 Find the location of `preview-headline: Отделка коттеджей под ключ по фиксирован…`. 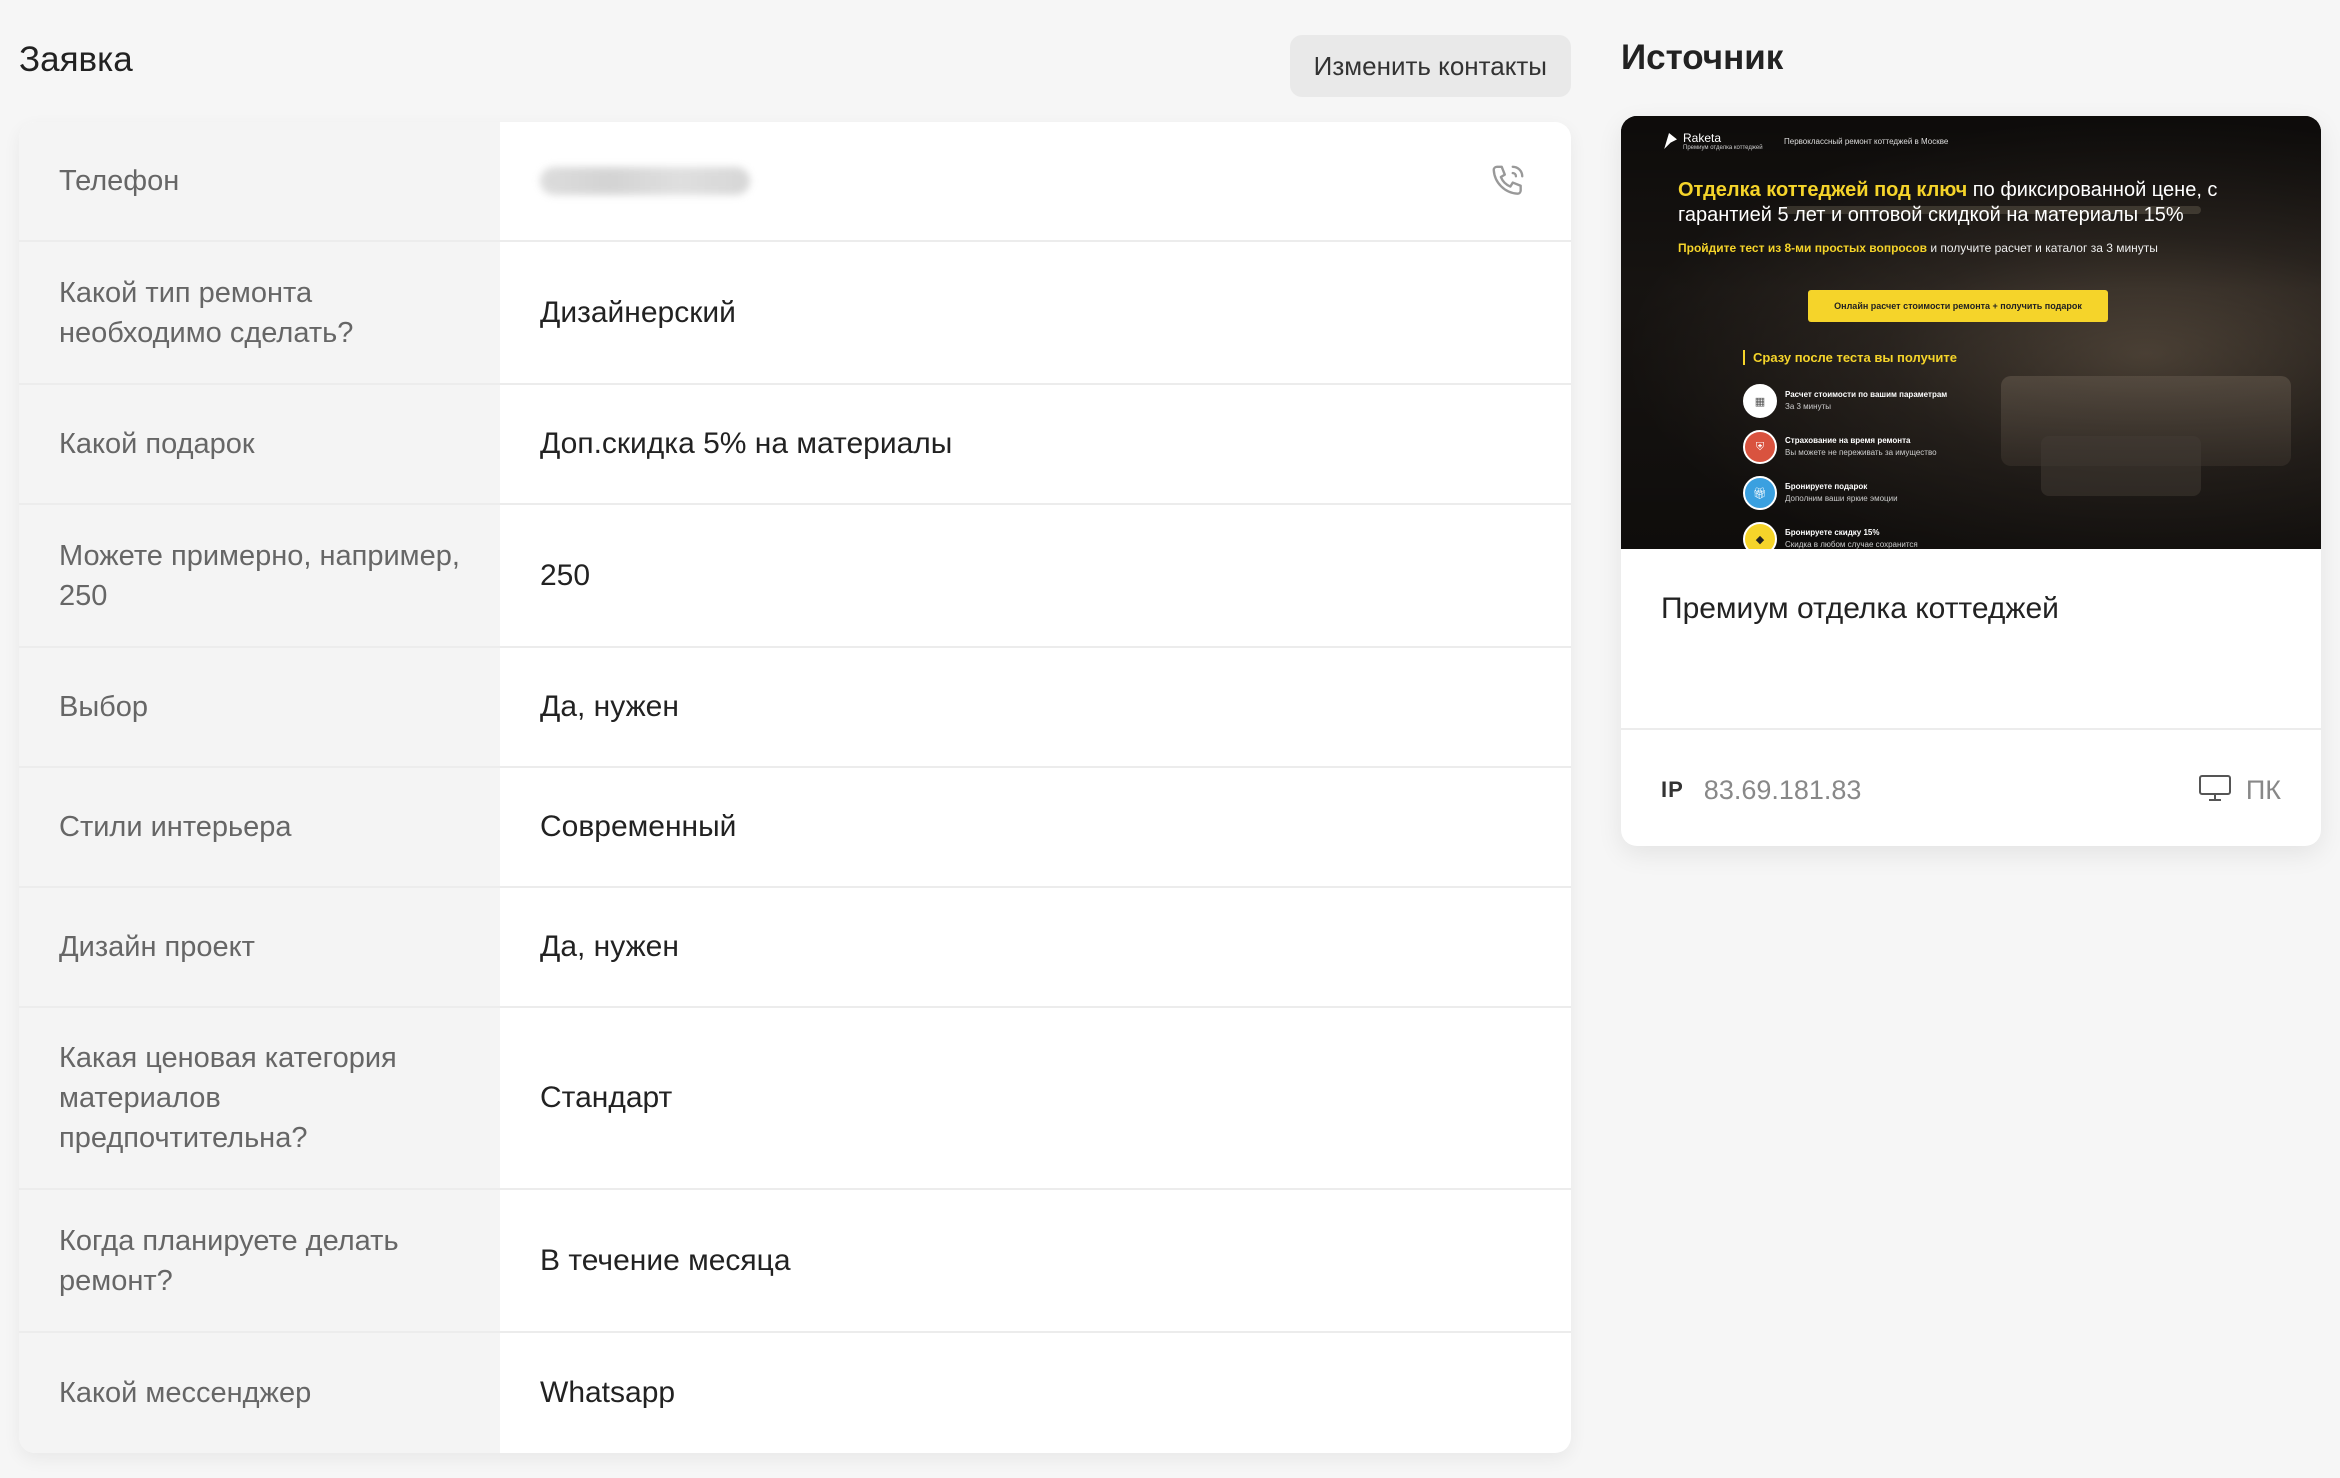

preview-headline: Отделка коттеджей под ключ по фиксирован… is located at coordinates (1988, 203).